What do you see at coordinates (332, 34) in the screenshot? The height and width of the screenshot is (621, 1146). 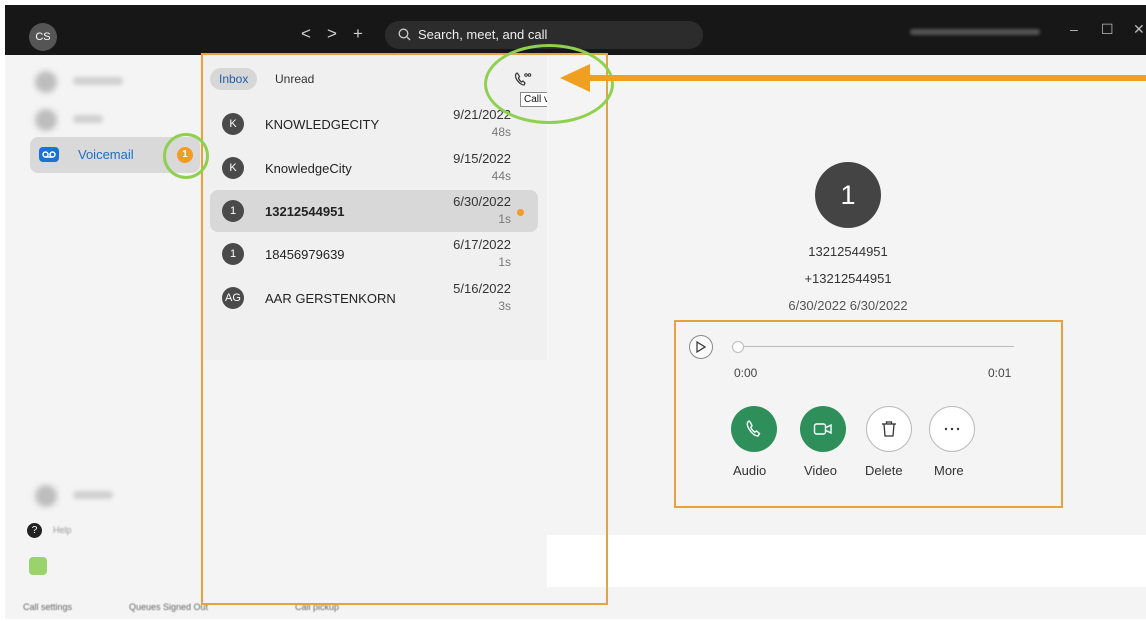 I see `forward-button: >` at bounding box center [332, 34].